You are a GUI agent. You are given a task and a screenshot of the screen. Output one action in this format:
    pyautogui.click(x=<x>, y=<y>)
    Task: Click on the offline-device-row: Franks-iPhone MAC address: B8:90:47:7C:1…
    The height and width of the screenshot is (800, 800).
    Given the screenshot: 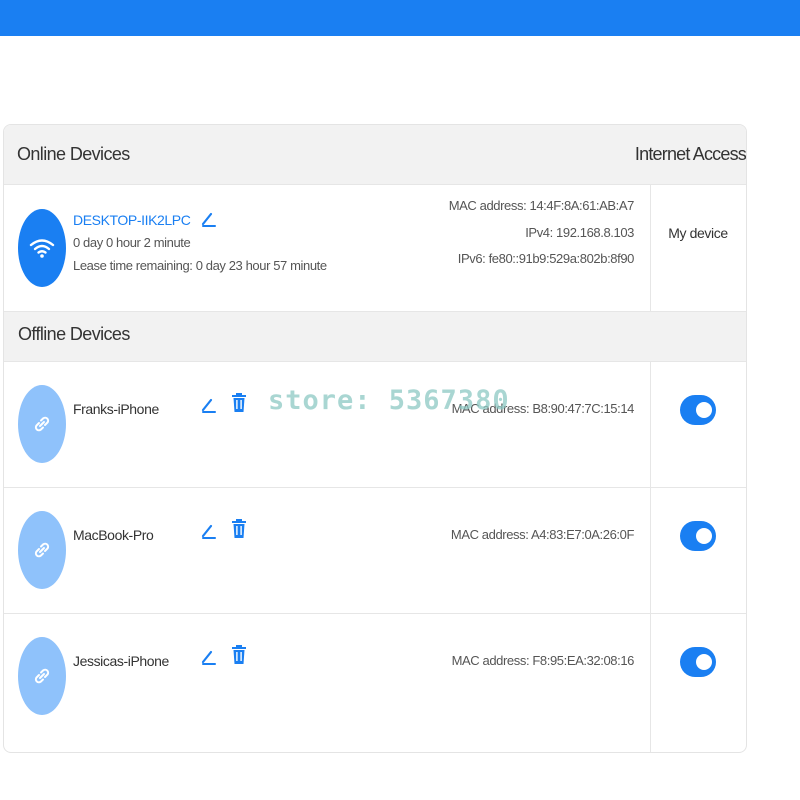 What is the action you would take?
    pyautogui.click(x=375, y=424)
    